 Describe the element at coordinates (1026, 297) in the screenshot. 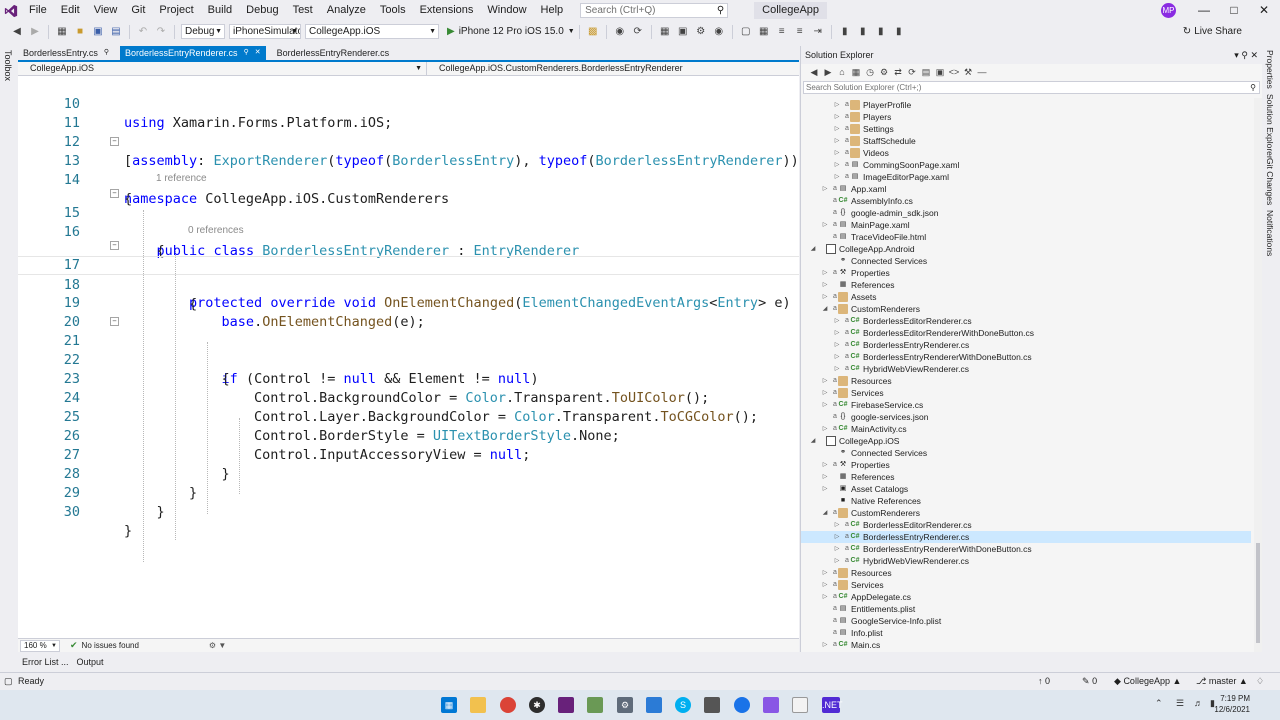

I see `tree-item: ▷ a Assets` at that location.